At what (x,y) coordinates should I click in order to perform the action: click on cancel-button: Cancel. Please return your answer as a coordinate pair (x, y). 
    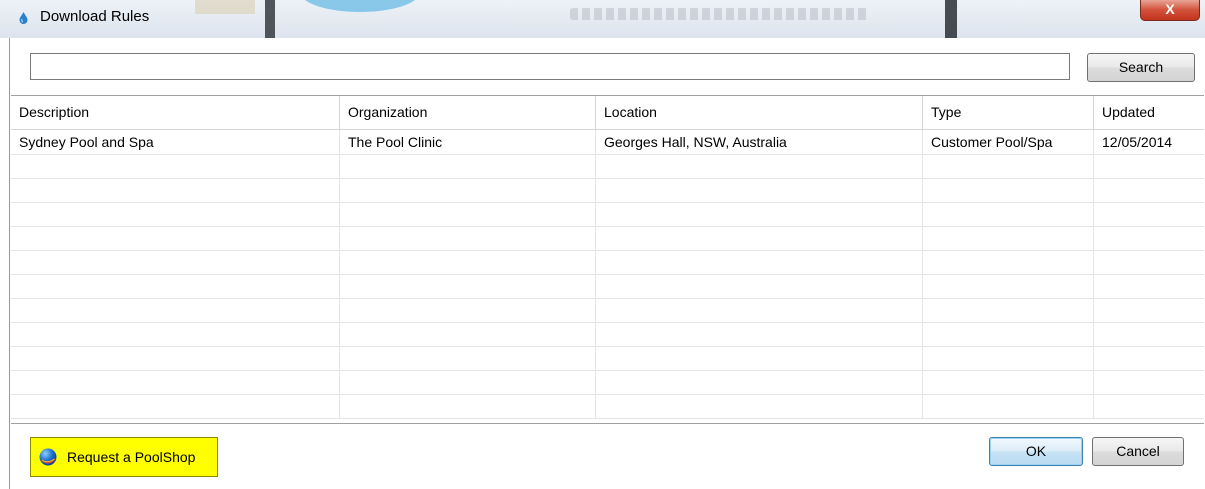
    Looking at the image, I should click on (1138, 451).